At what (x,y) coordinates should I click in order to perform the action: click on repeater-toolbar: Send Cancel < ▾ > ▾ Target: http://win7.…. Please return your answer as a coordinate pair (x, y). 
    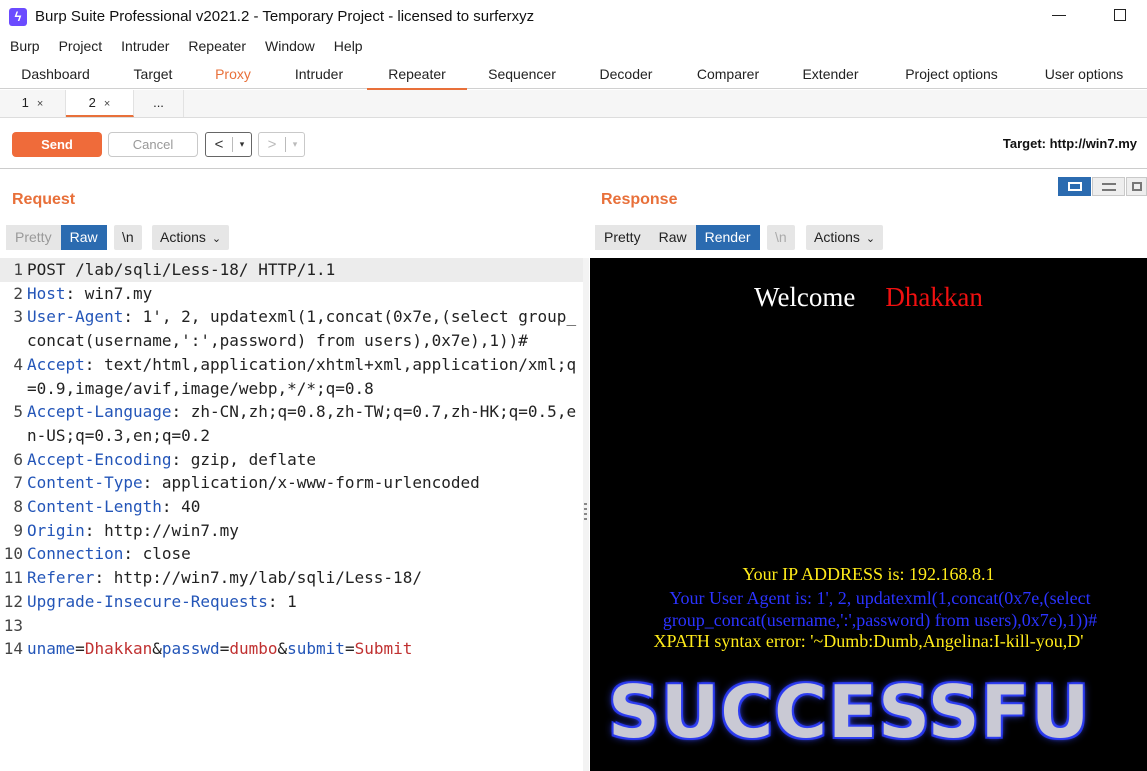
    Looking at the image, I should click on (573, 144).